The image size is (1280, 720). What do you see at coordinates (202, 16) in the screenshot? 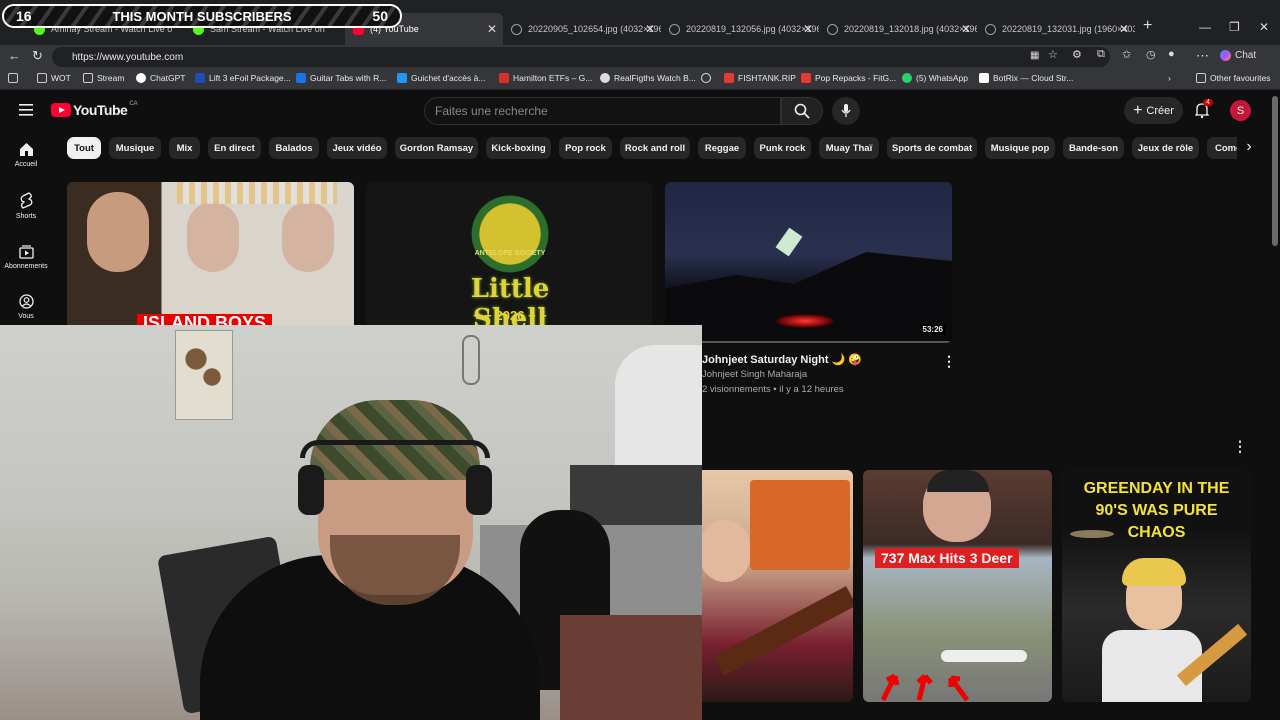
I see `goal-title: THIS MONTH SUBSCRIBERS` at bounding box center [202, 16].